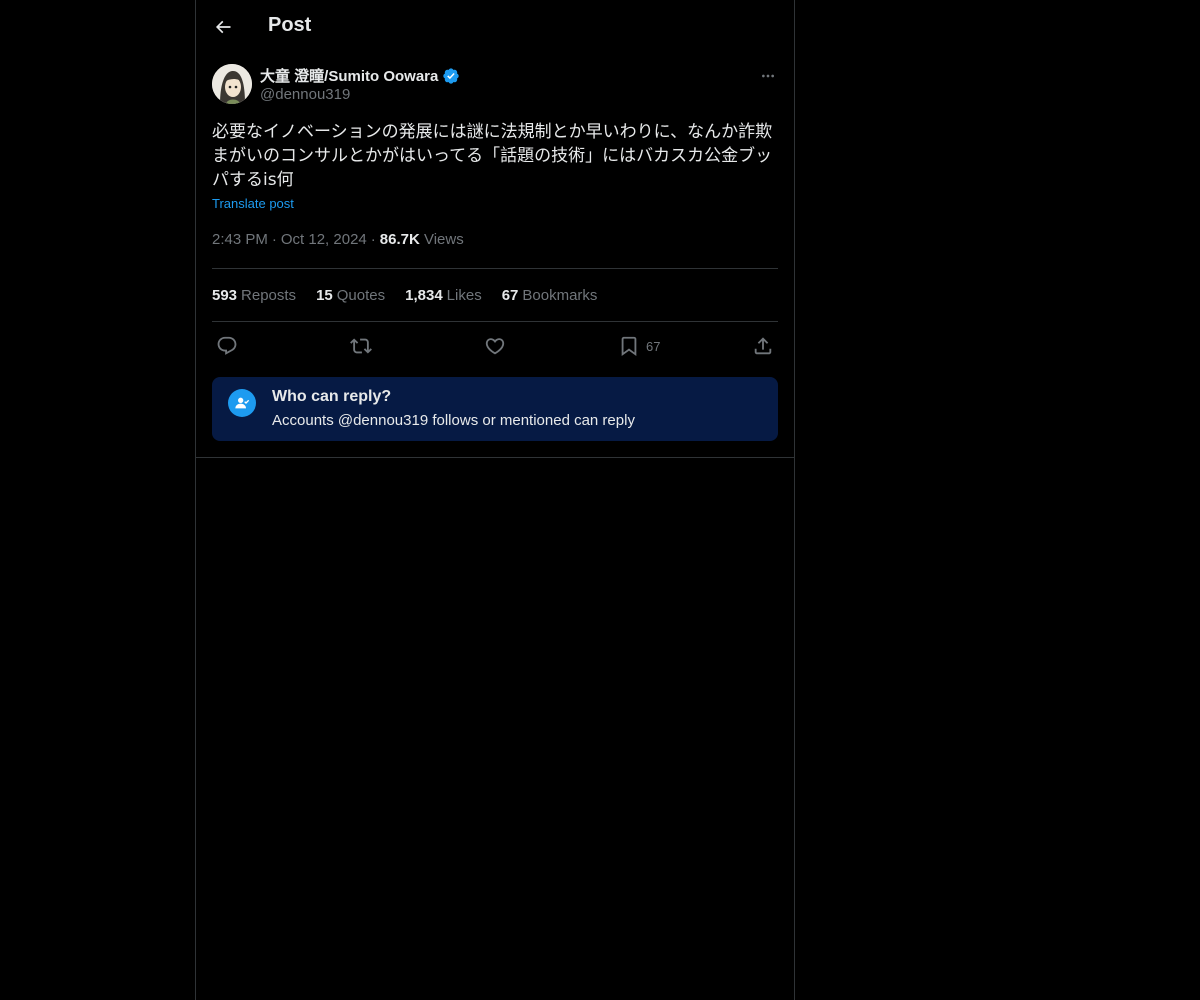  I want to click on bookmark-action-count: 67, so click(653, 346).